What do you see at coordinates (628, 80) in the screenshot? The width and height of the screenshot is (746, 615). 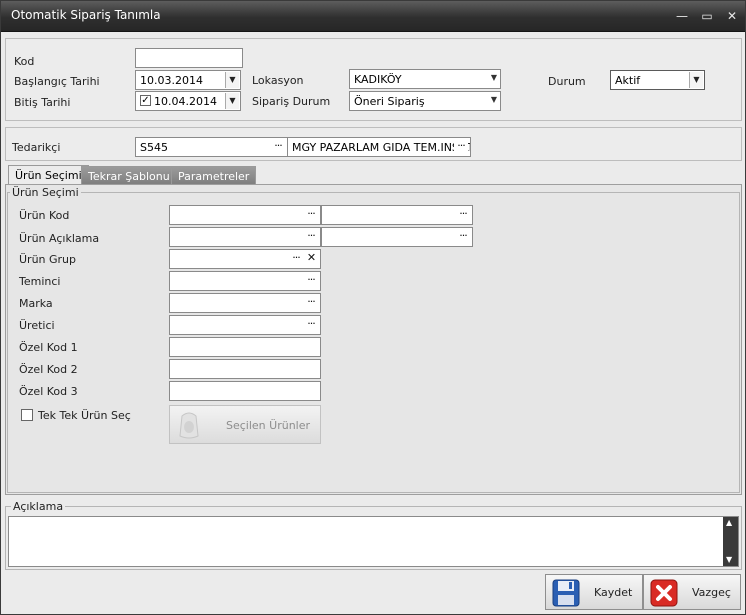 I see `durum-value: Aktif` at bounding box center [628, 80].